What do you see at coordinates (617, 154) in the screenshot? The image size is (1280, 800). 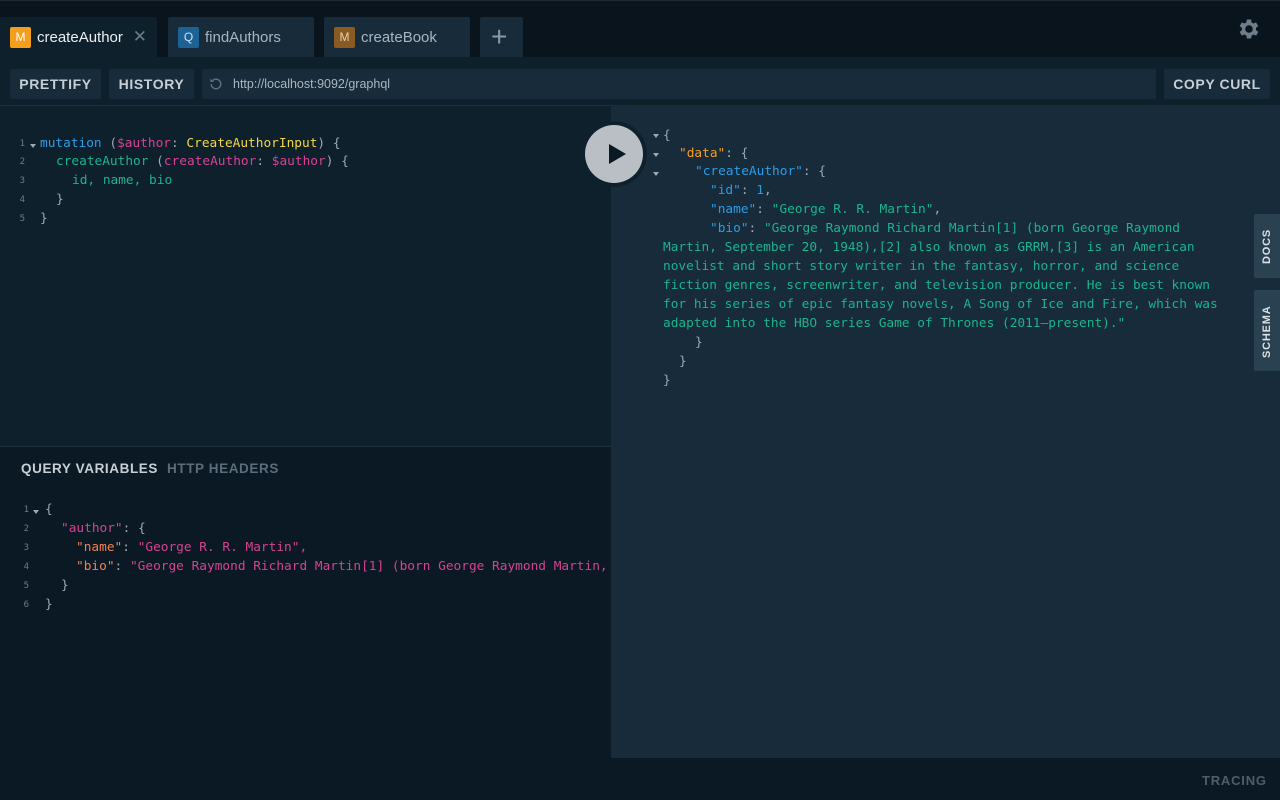 I see `play-icon` at bounding box center [617, 154].